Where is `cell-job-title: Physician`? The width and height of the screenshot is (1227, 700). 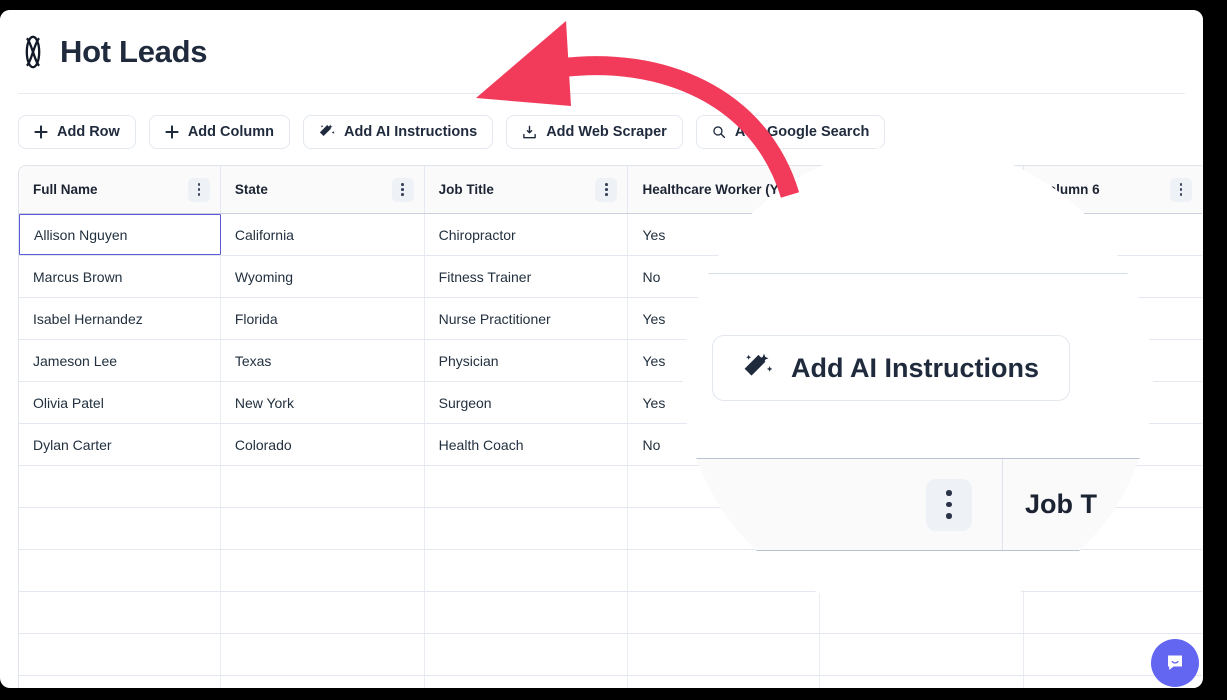 cell-job-title: Physician is located at coordinates (527, 360).